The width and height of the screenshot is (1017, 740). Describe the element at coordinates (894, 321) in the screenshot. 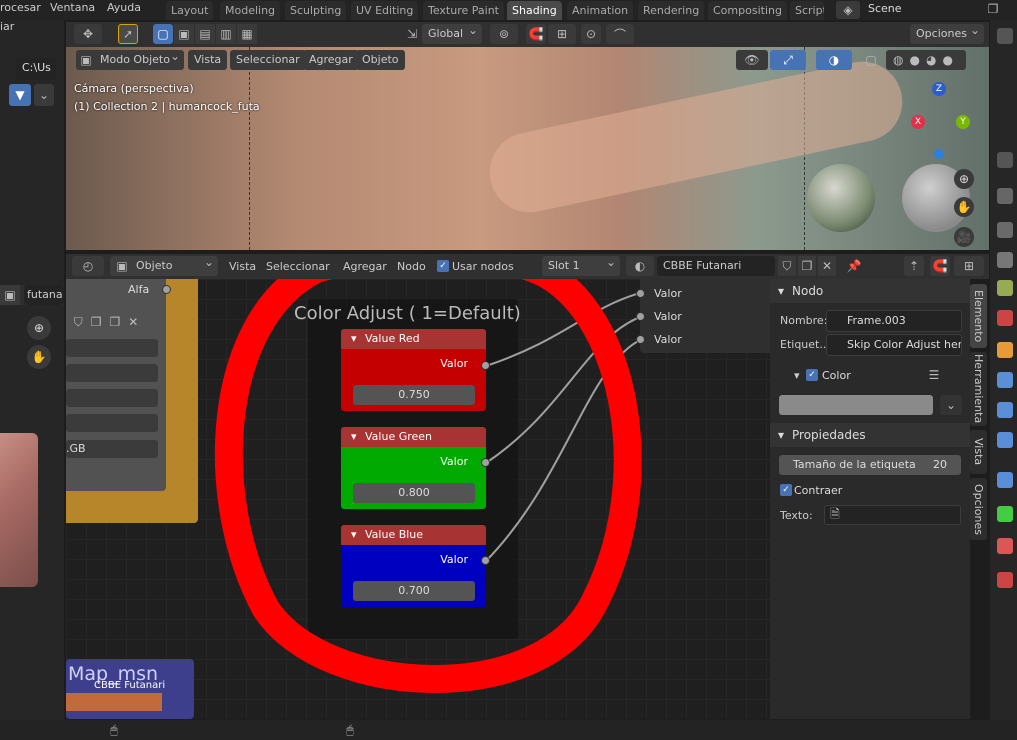

I see `node-name-field: Frame.003` at that location.